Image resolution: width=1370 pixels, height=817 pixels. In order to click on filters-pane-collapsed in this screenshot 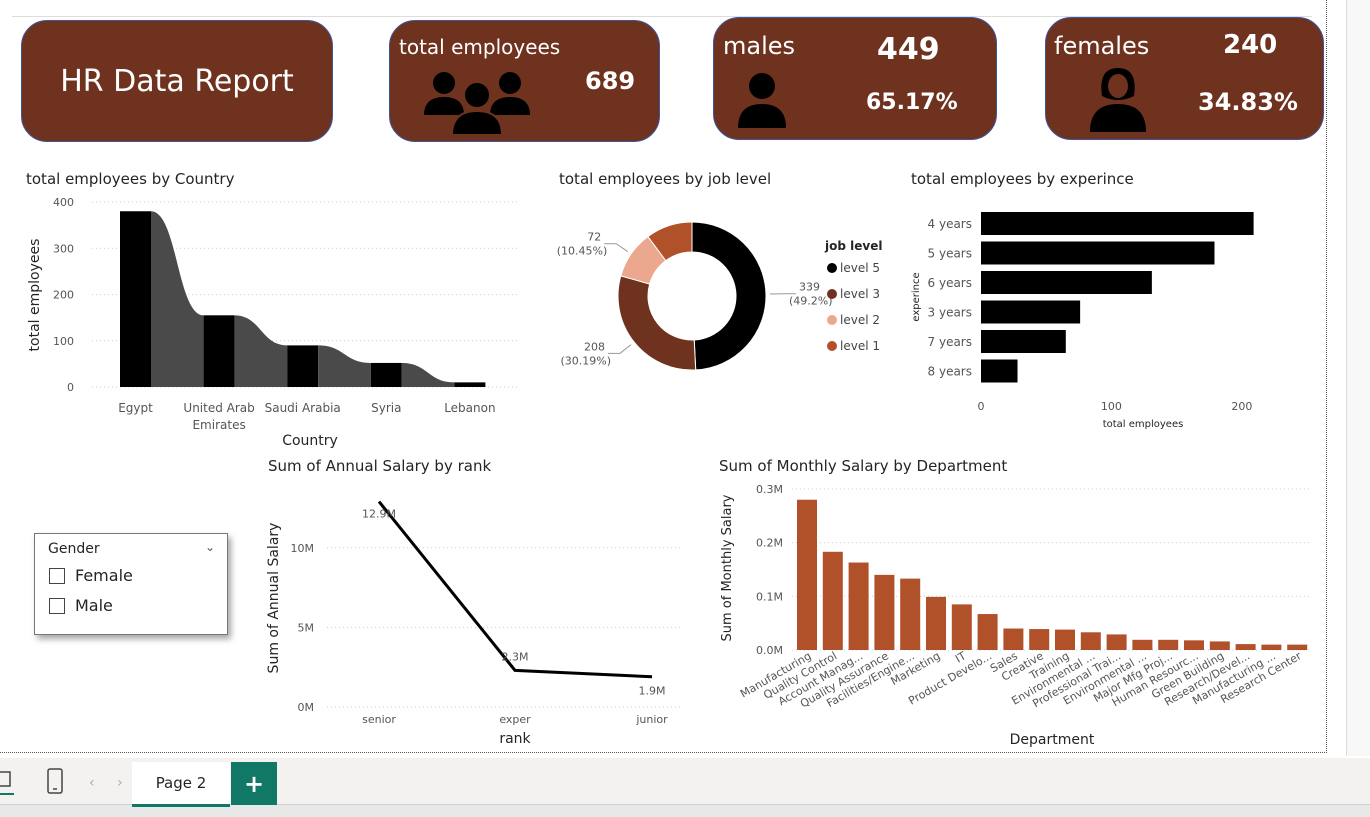, I will do `click(1358, 378)`.